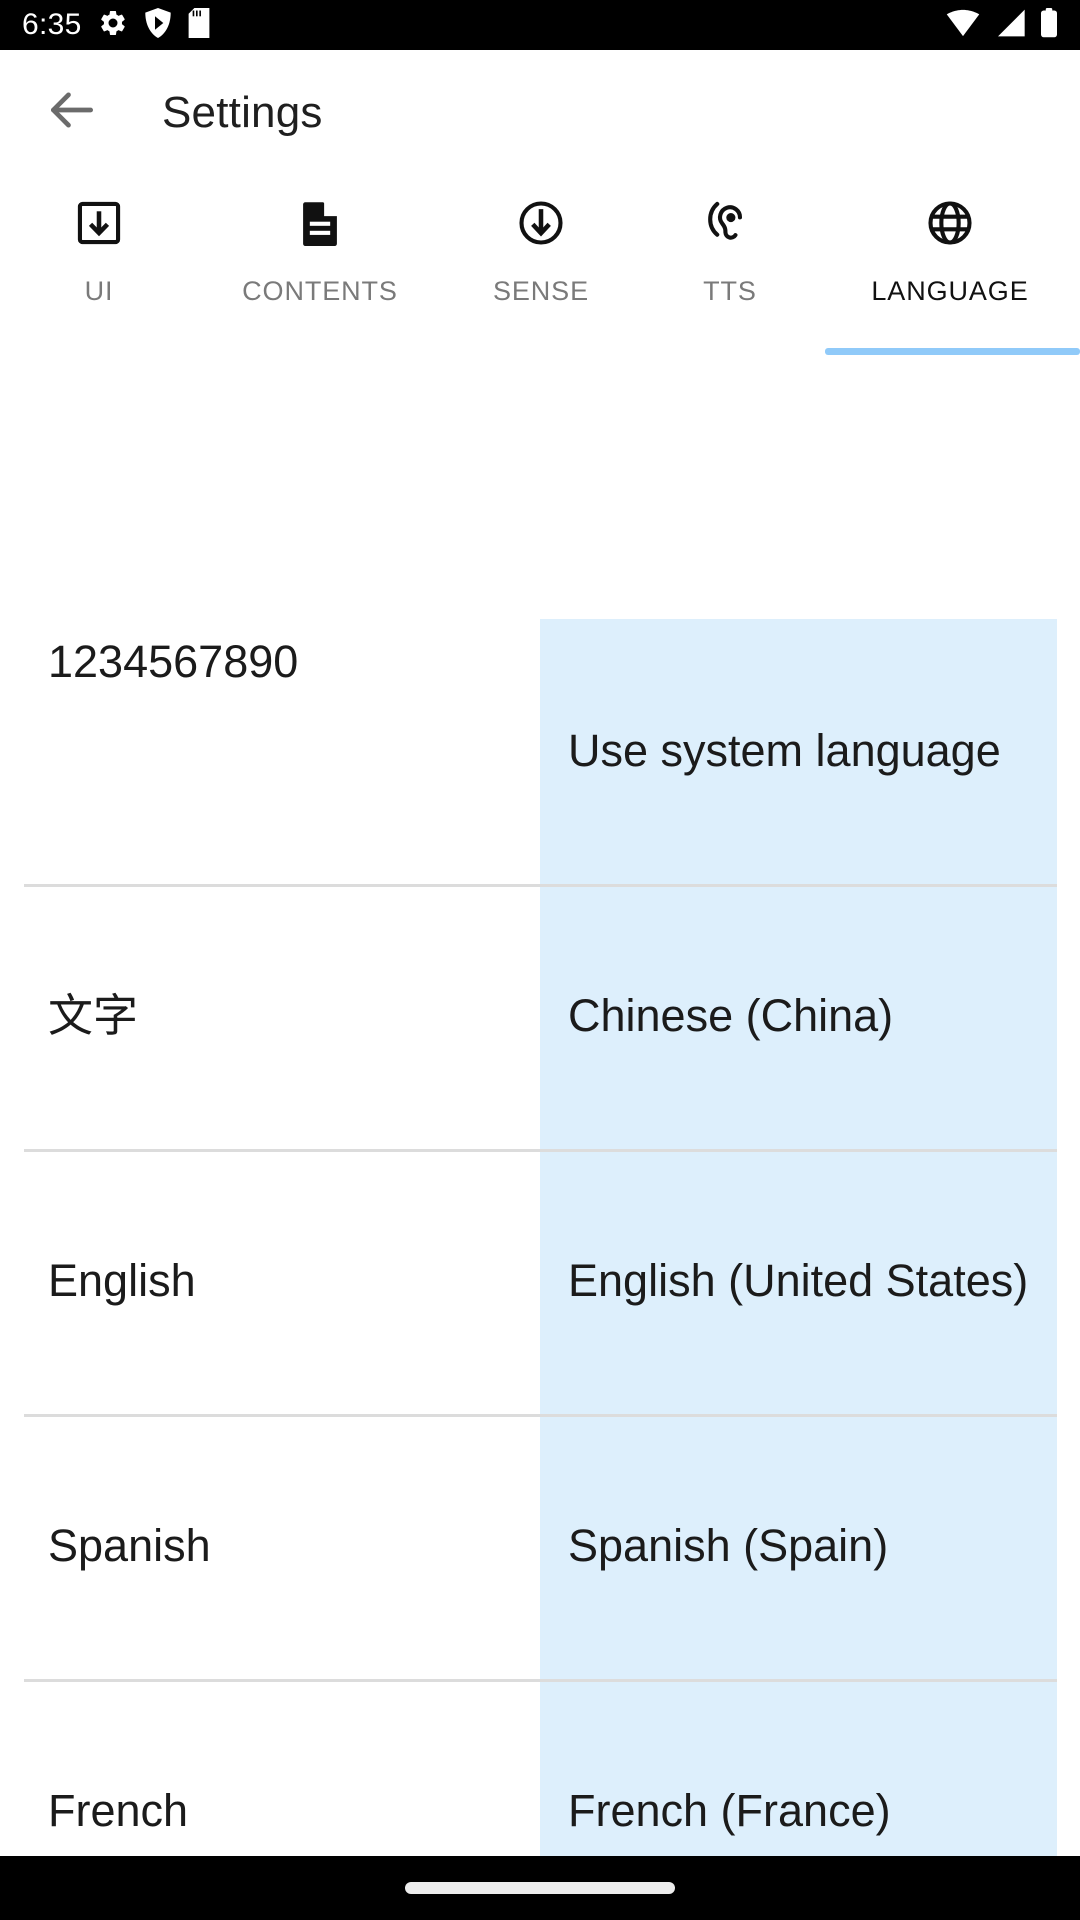 The height and width of the screenshot is (1920, 1080). I want to click on status-bar-right, so click(1002, 25).